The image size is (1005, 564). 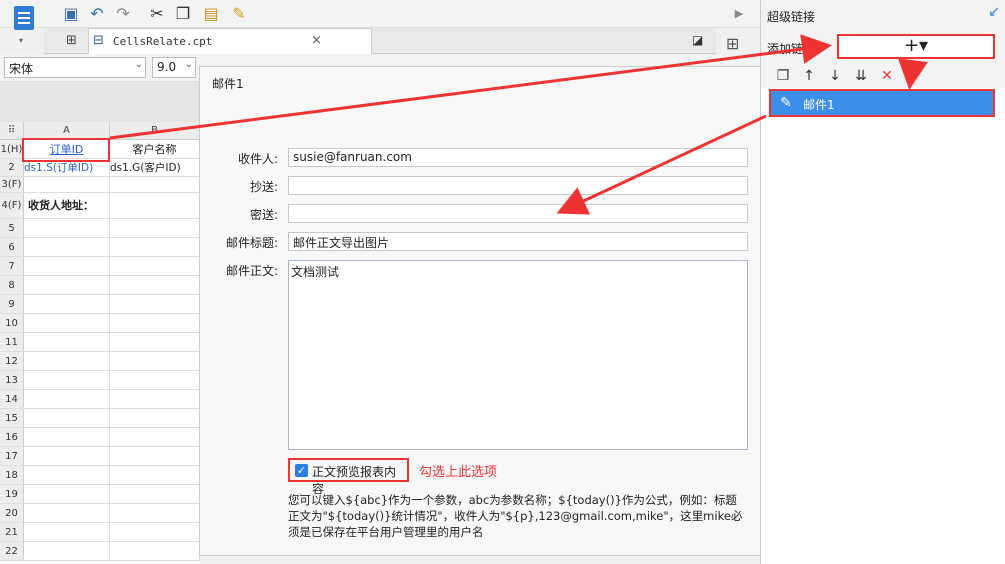 What do you see at coordinates (913, 74) in the screenshot?
I see `arrow-add-to-item` at bounding box center [913, 74].